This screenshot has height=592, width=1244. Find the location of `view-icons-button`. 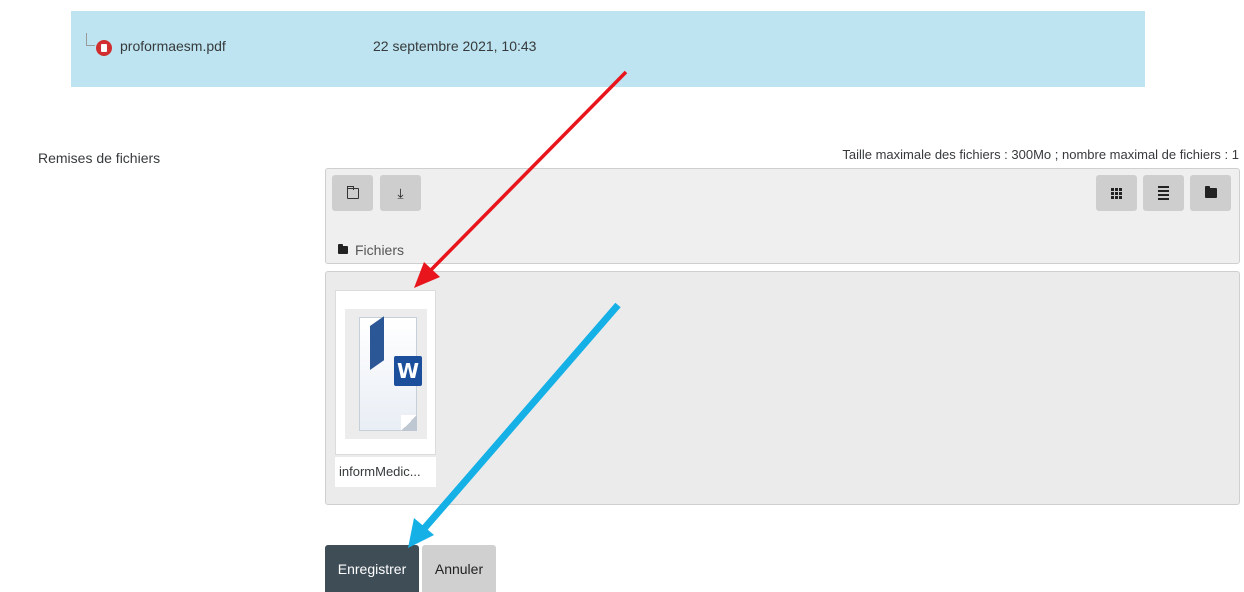

view-icons-button is located at coordinates (1116, 193).